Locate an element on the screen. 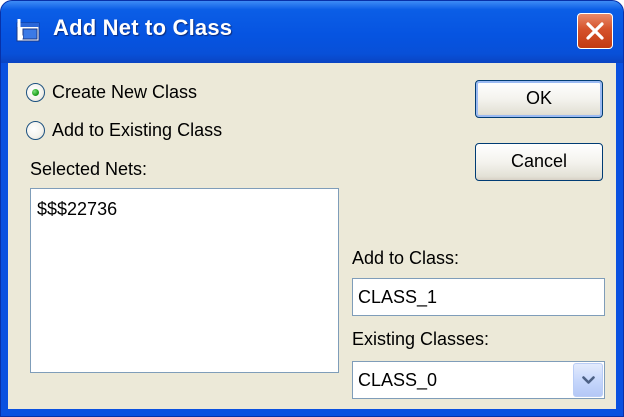 Image resolution: width=624 pixels, height=417 pixels. create-new-class-option: Create New Class is located at coordinates (111, 92).